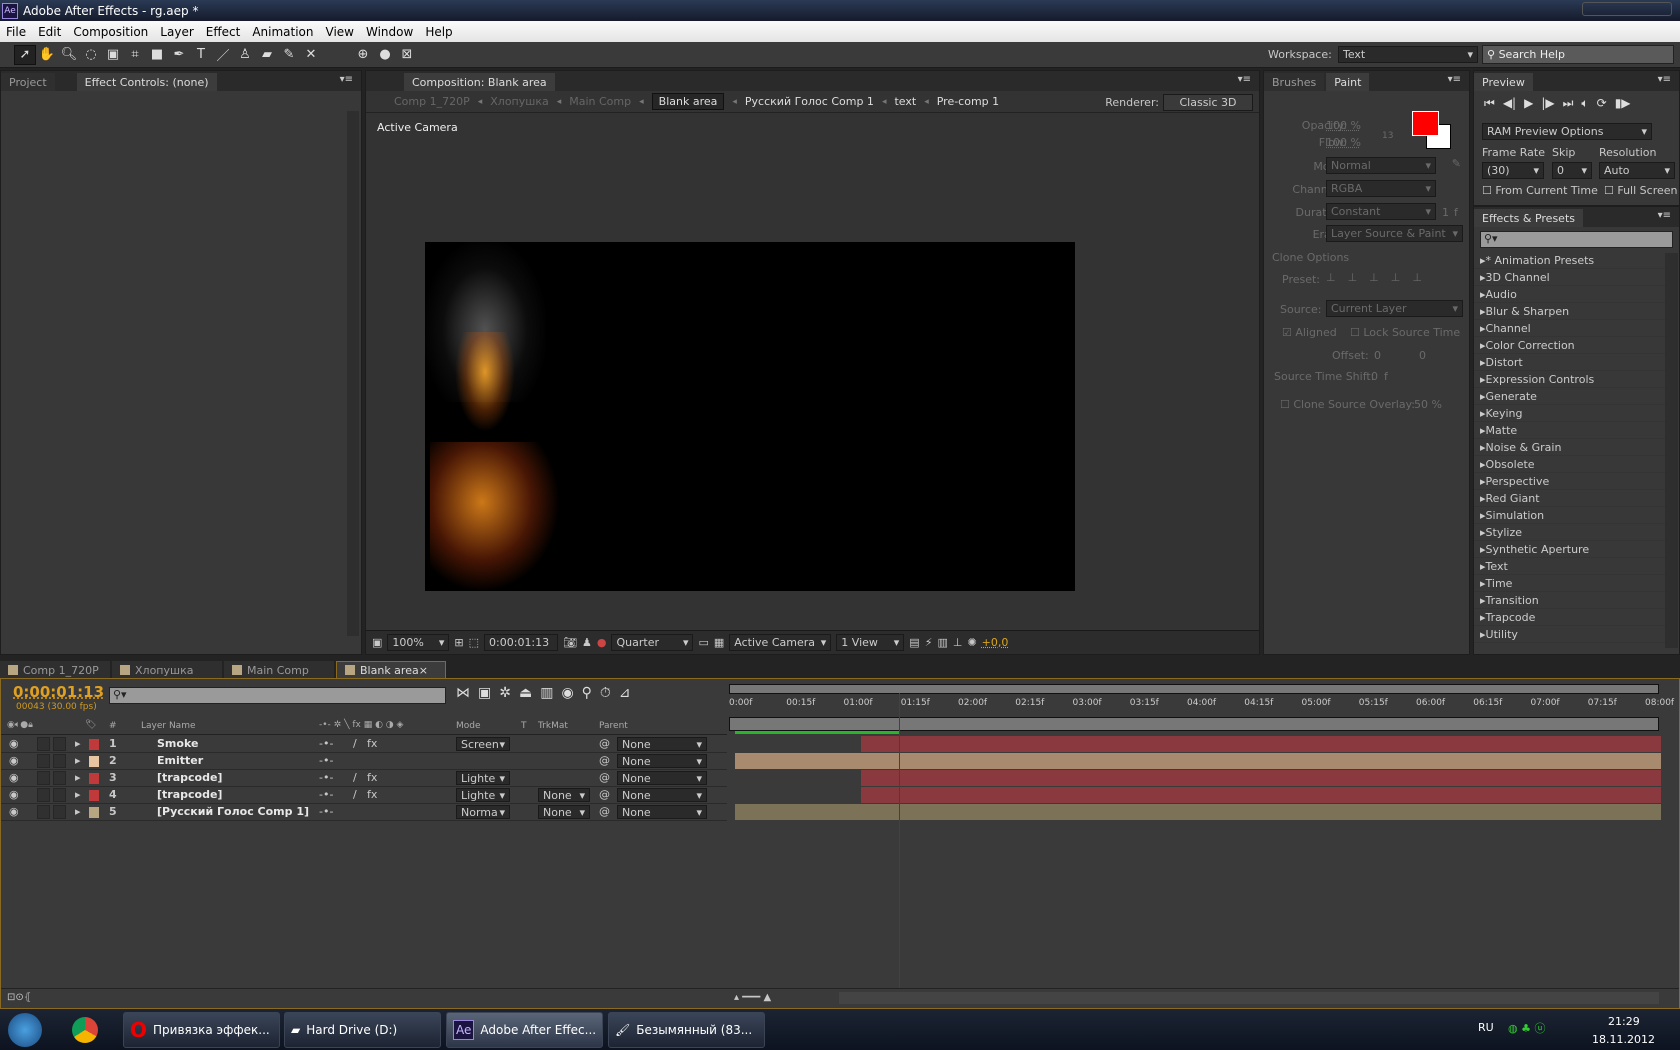  I want to click on timeline-tab: Main Comp, so click(279, 670).